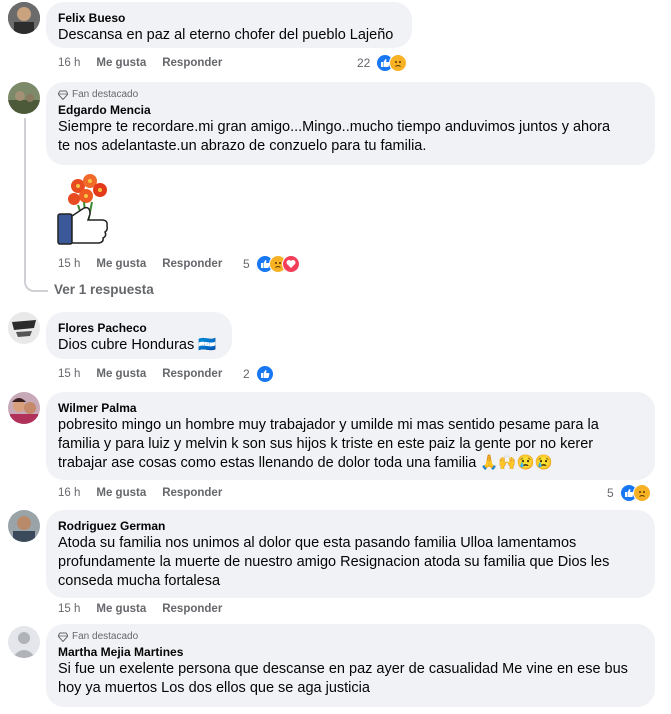 The image size is (671, 714). Describe the element at coordinates (350, 408) in the screenshot. I see `author-name: Wilmer Palma` at that location.